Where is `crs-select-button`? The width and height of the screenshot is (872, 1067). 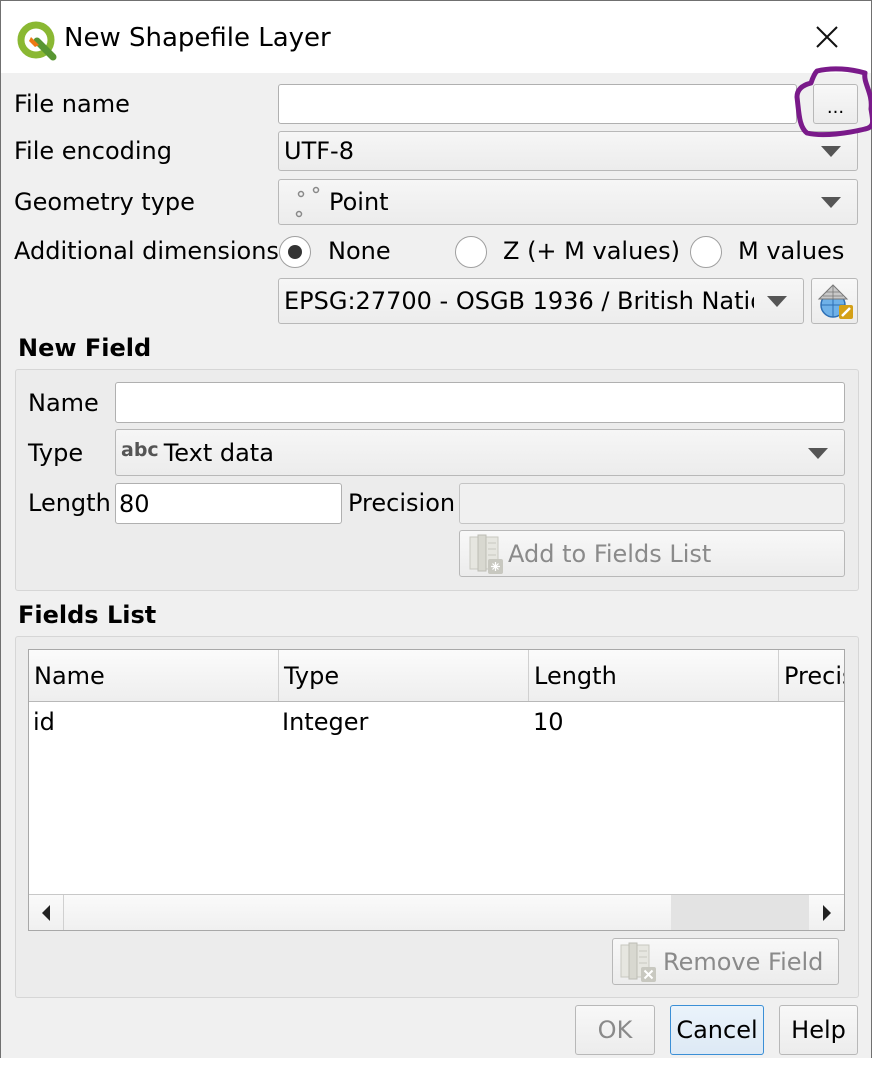 crs-select-button is located at coordinates (834, 301).